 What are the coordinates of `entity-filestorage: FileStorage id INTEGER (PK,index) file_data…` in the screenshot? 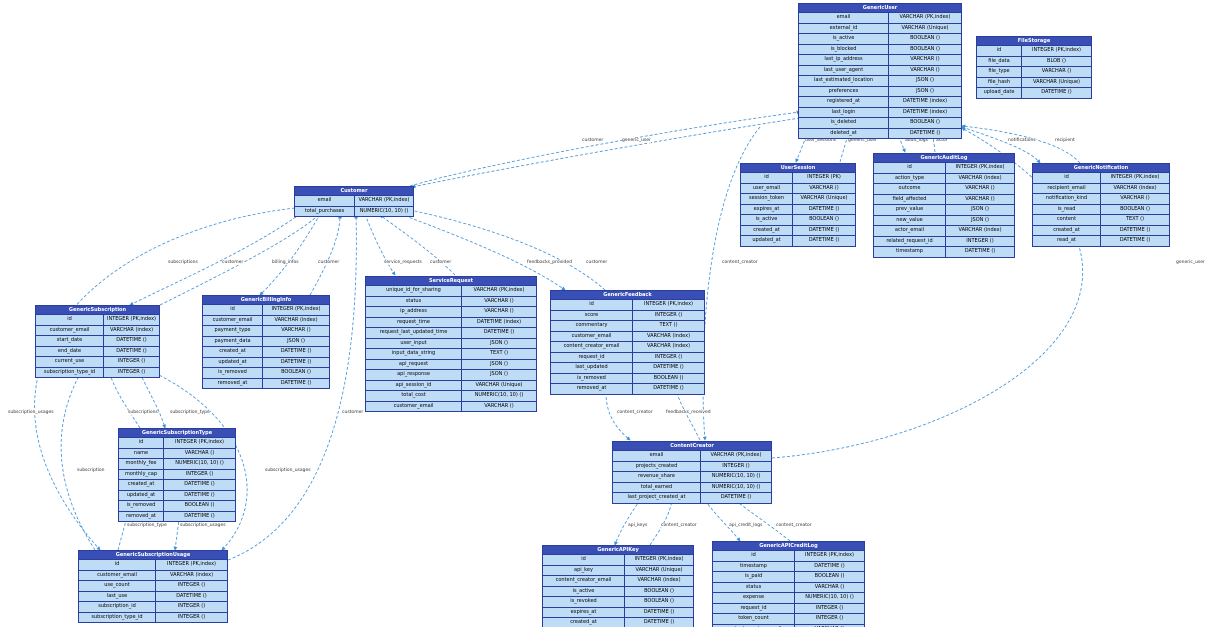 It's located at (1034, 67).